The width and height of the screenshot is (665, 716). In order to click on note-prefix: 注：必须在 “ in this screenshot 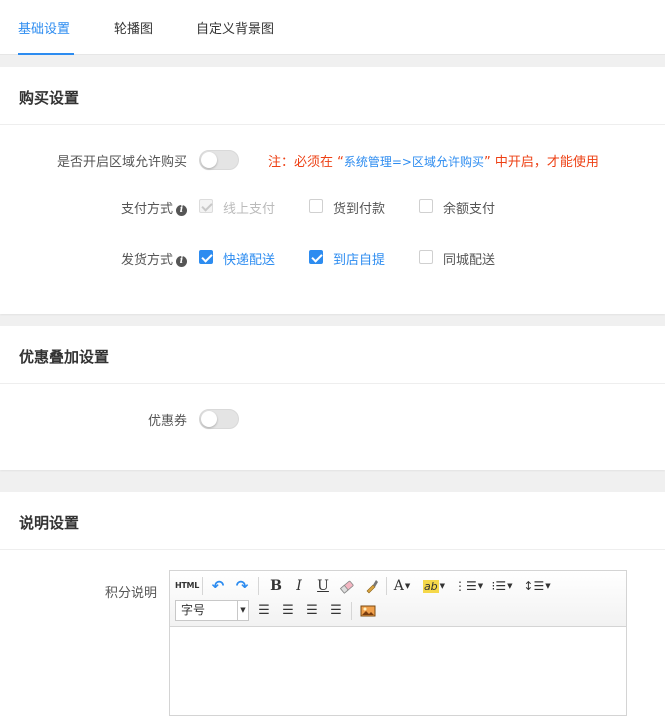, I will do `click(306, 162)`.